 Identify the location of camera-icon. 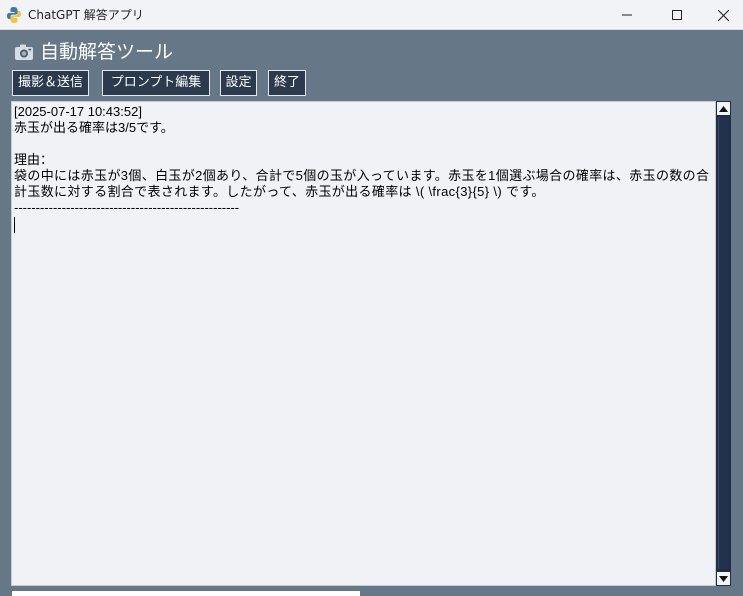
(24, 52).